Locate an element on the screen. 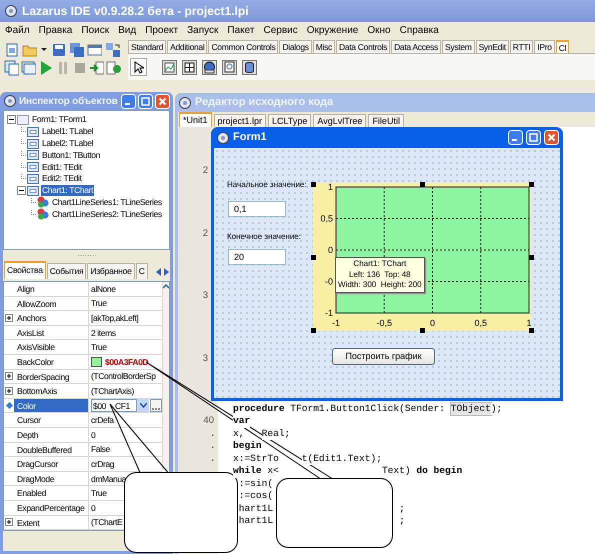  palette-tab: Dialogs is located at coordinates (295, 46).